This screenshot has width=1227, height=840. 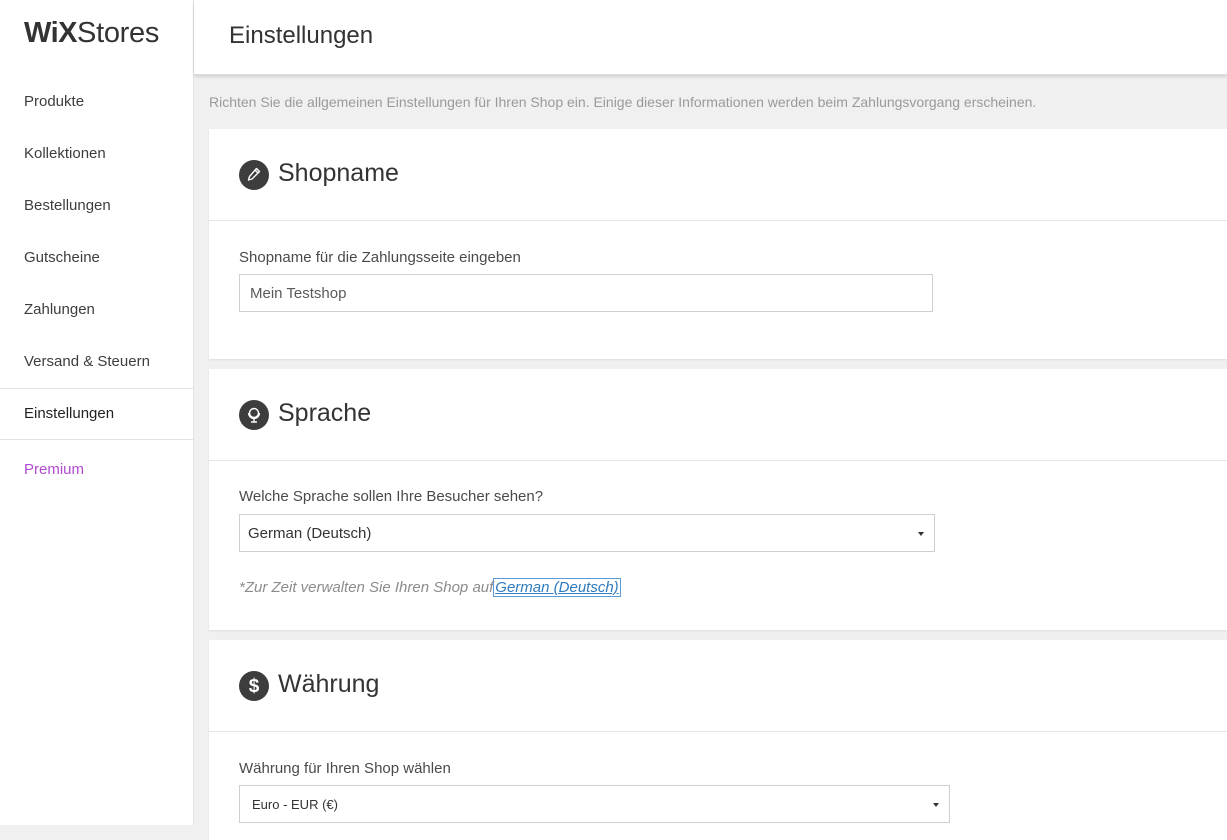 I want to click on sidebar-item-produkte: Produkte, so click(x=96, y=102).